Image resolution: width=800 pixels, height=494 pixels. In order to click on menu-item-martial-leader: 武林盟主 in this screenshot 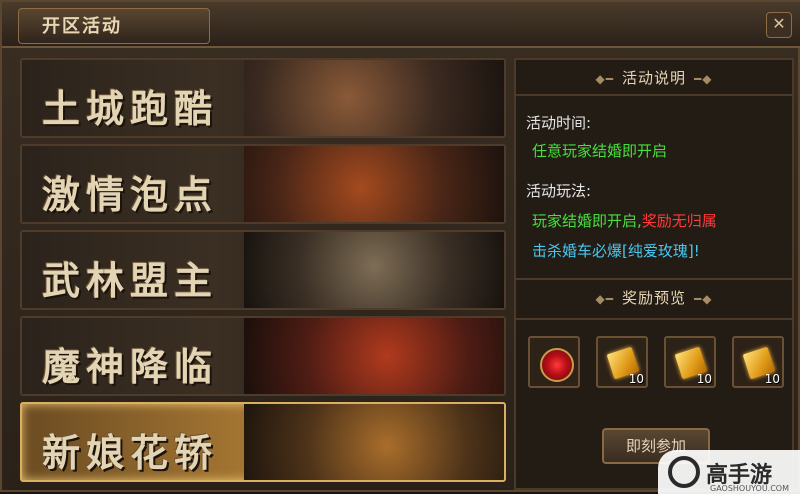, I will do `click(263, 270)`.